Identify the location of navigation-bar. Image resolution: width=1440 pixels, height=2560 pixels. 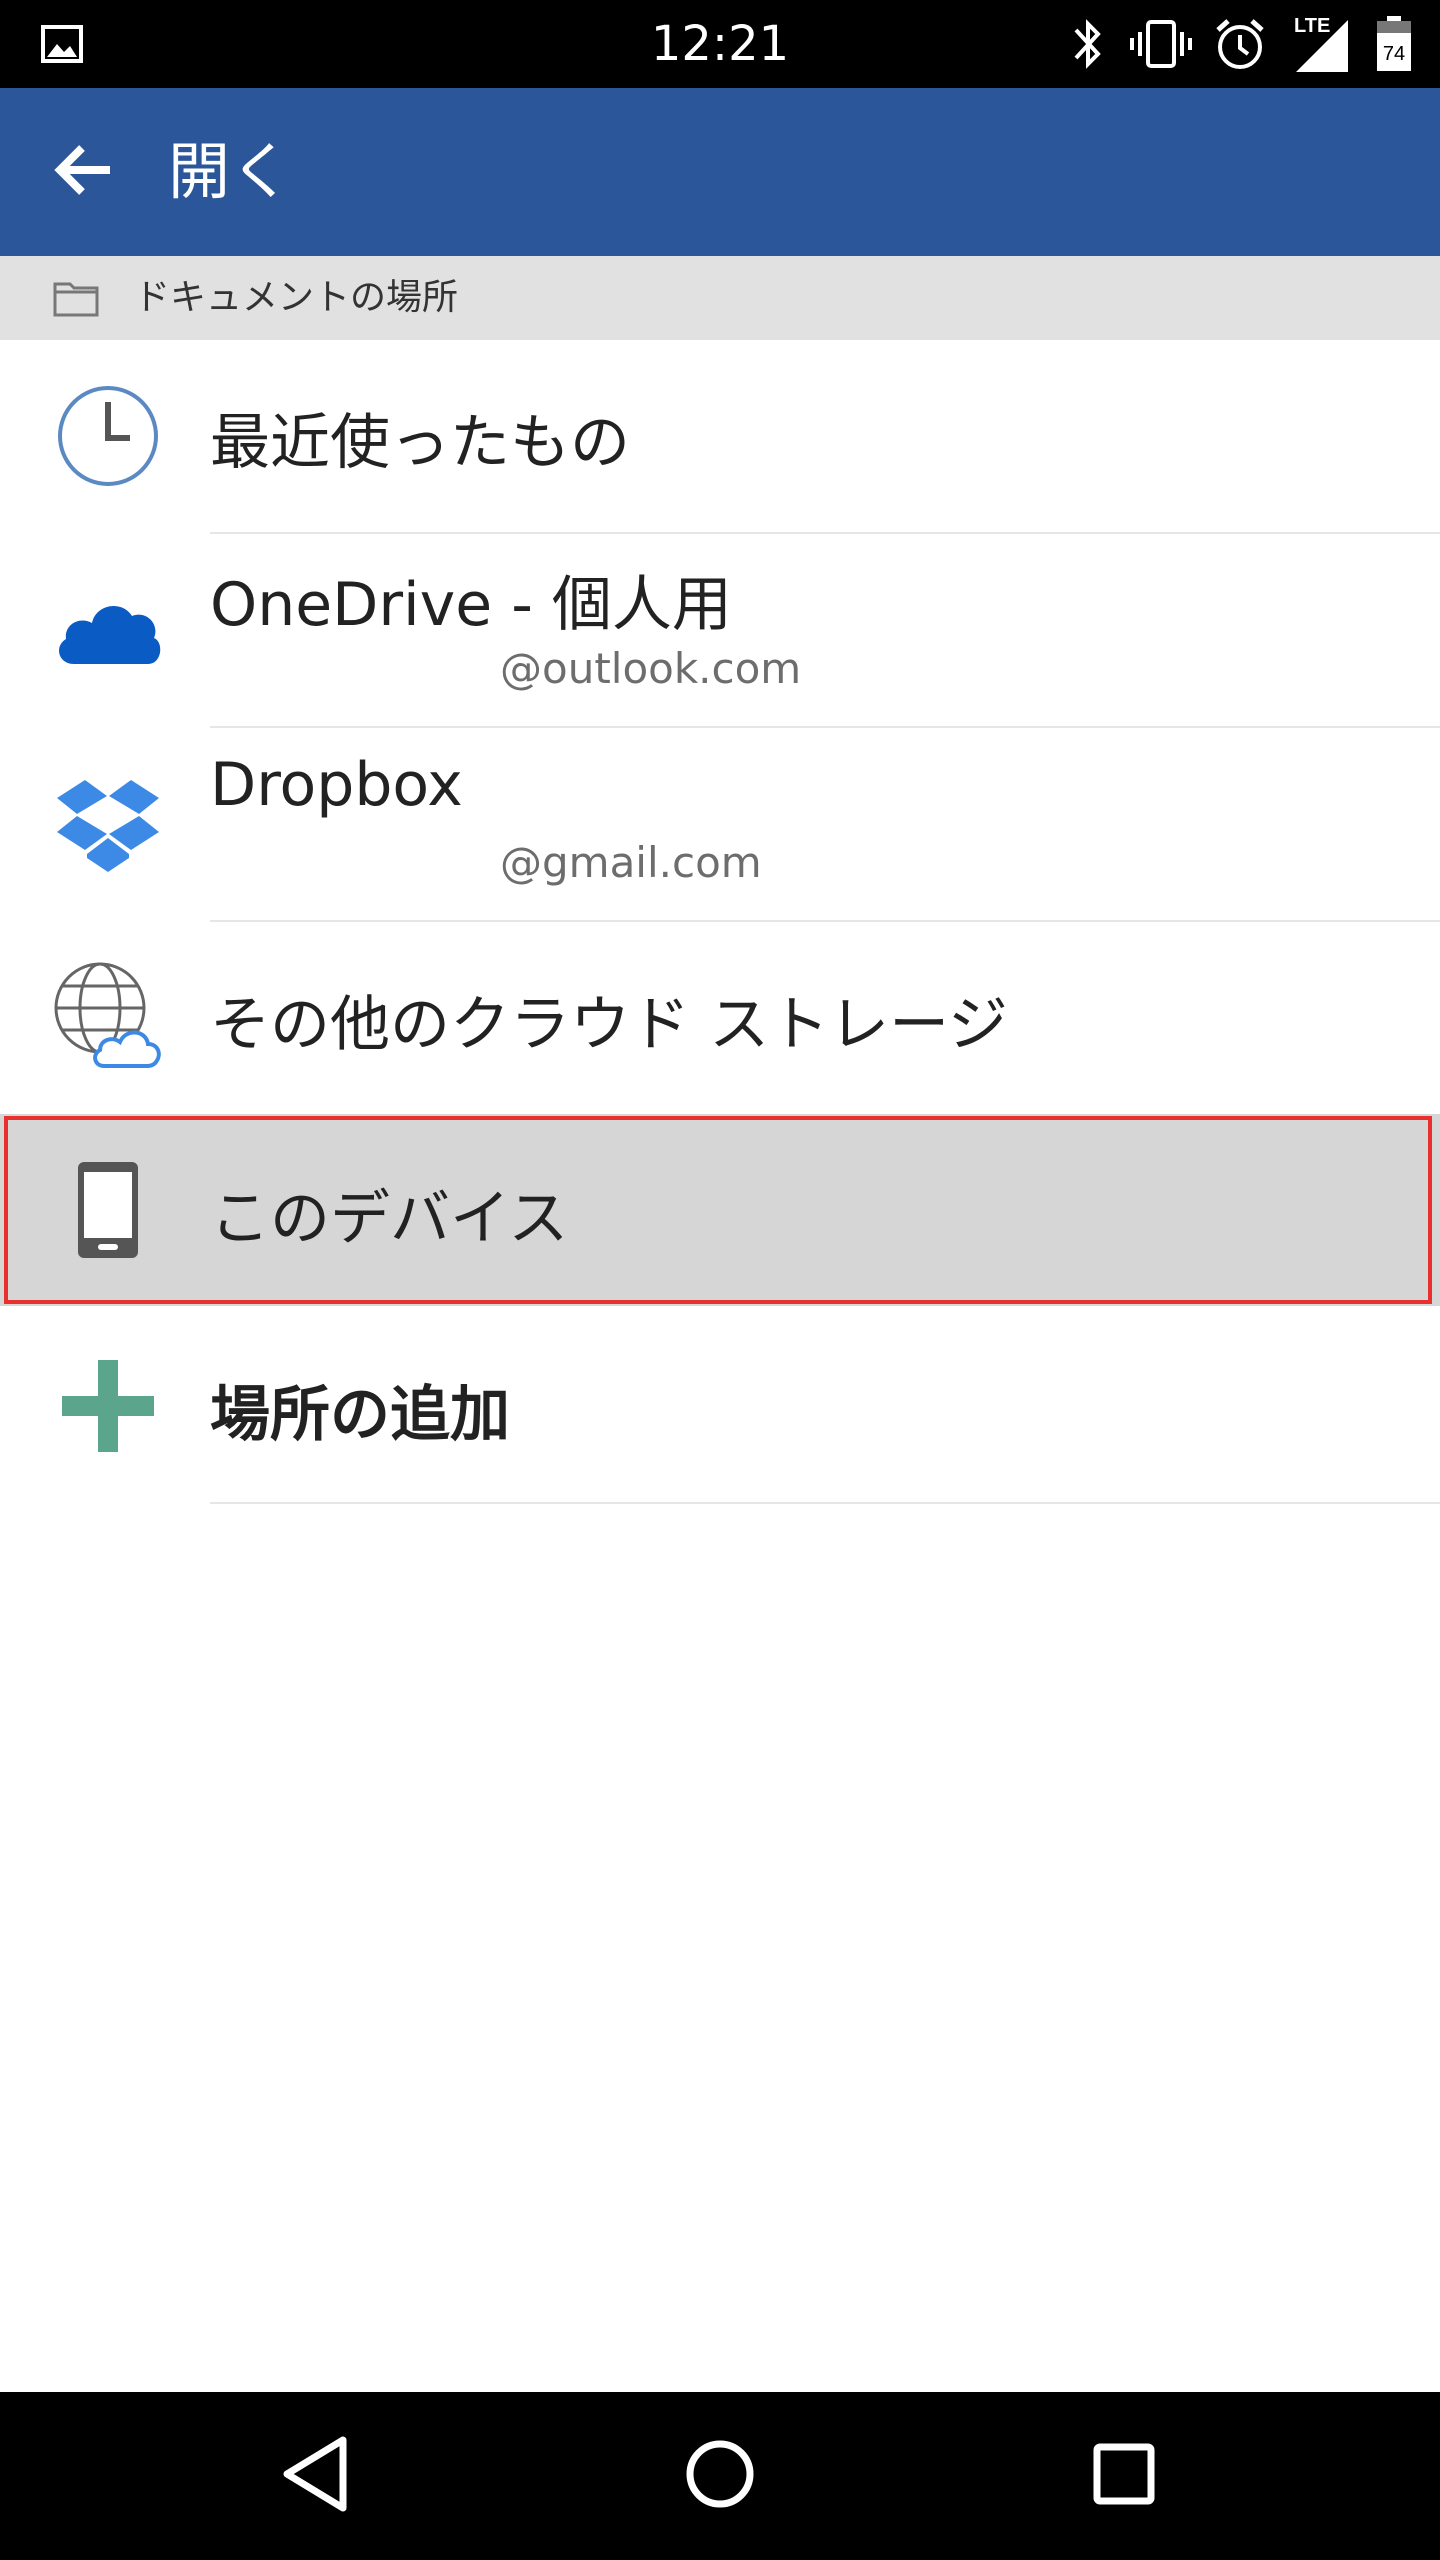
(720, 2476).